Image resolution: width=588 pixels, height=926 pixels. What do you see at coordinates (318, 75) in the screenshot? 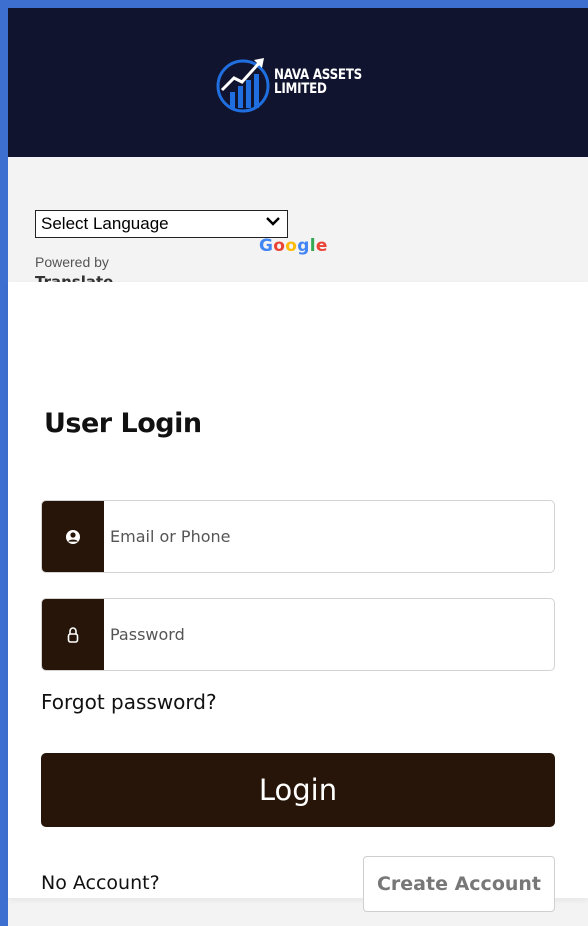
I see `brand-name-line1: NAVA ASSETS` at bounding box center [318, 75].